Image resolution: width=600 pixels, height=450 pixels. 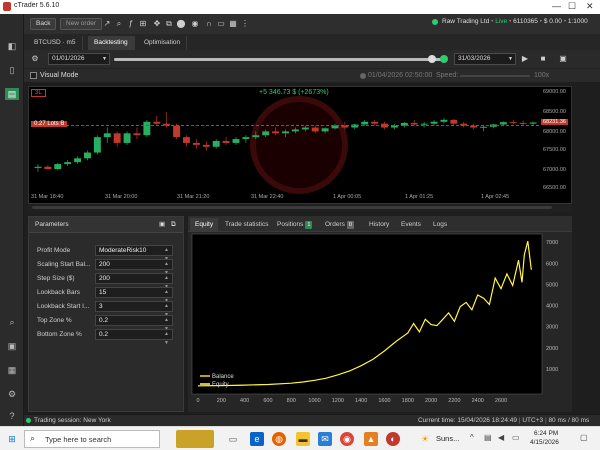 I want to click on parameter-value-field: ModerateRisk10▲▼, so click(x=134, y=253).